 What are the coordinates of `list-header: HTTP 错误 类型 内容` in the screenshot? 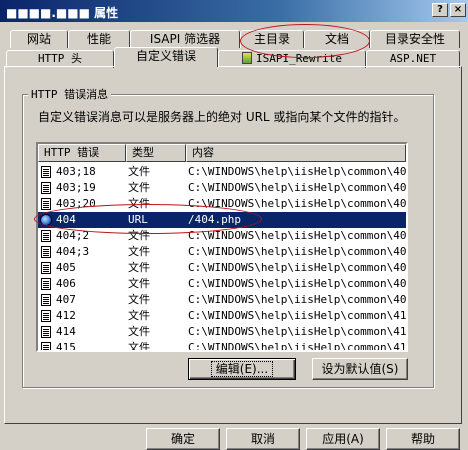 It's located at (222, 153).